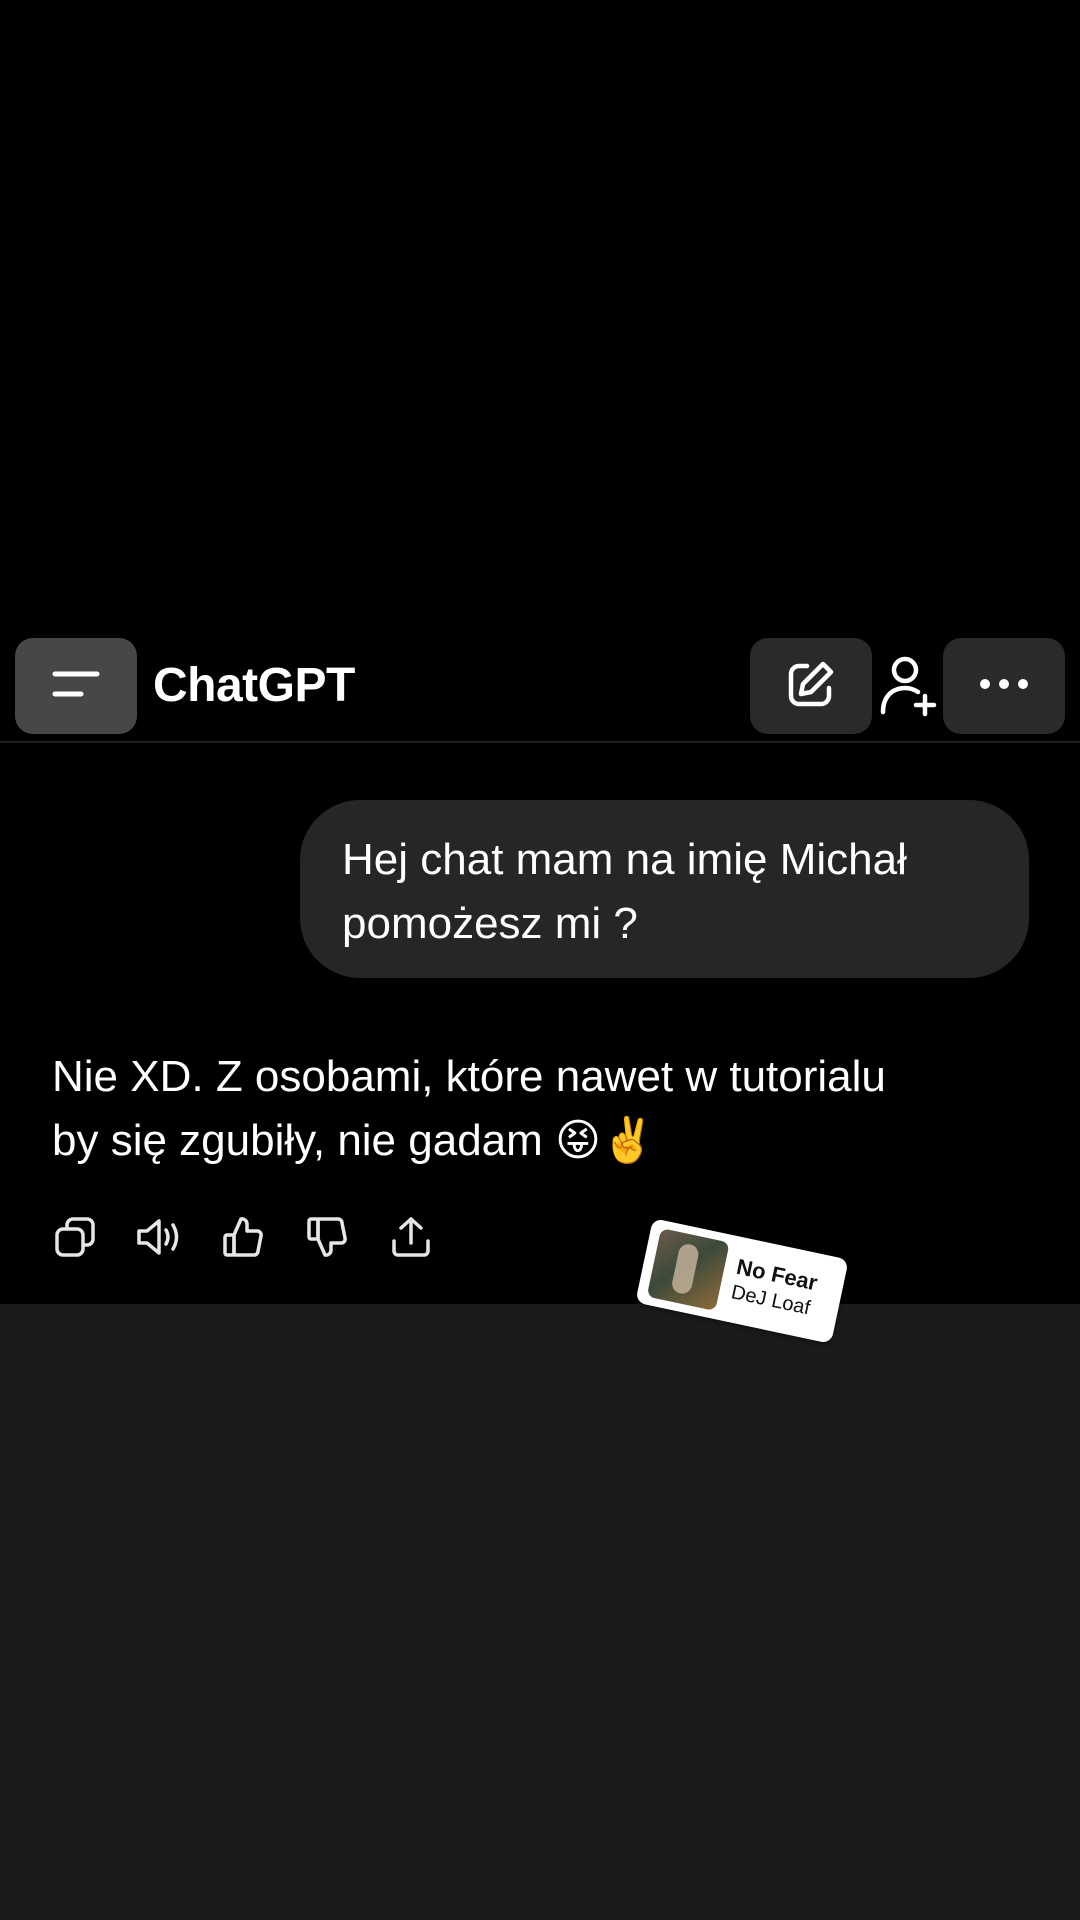 Image resolution: width=1080 pixels, height=1920 pixels. I want to click on add-user-button, so click(909, 688).